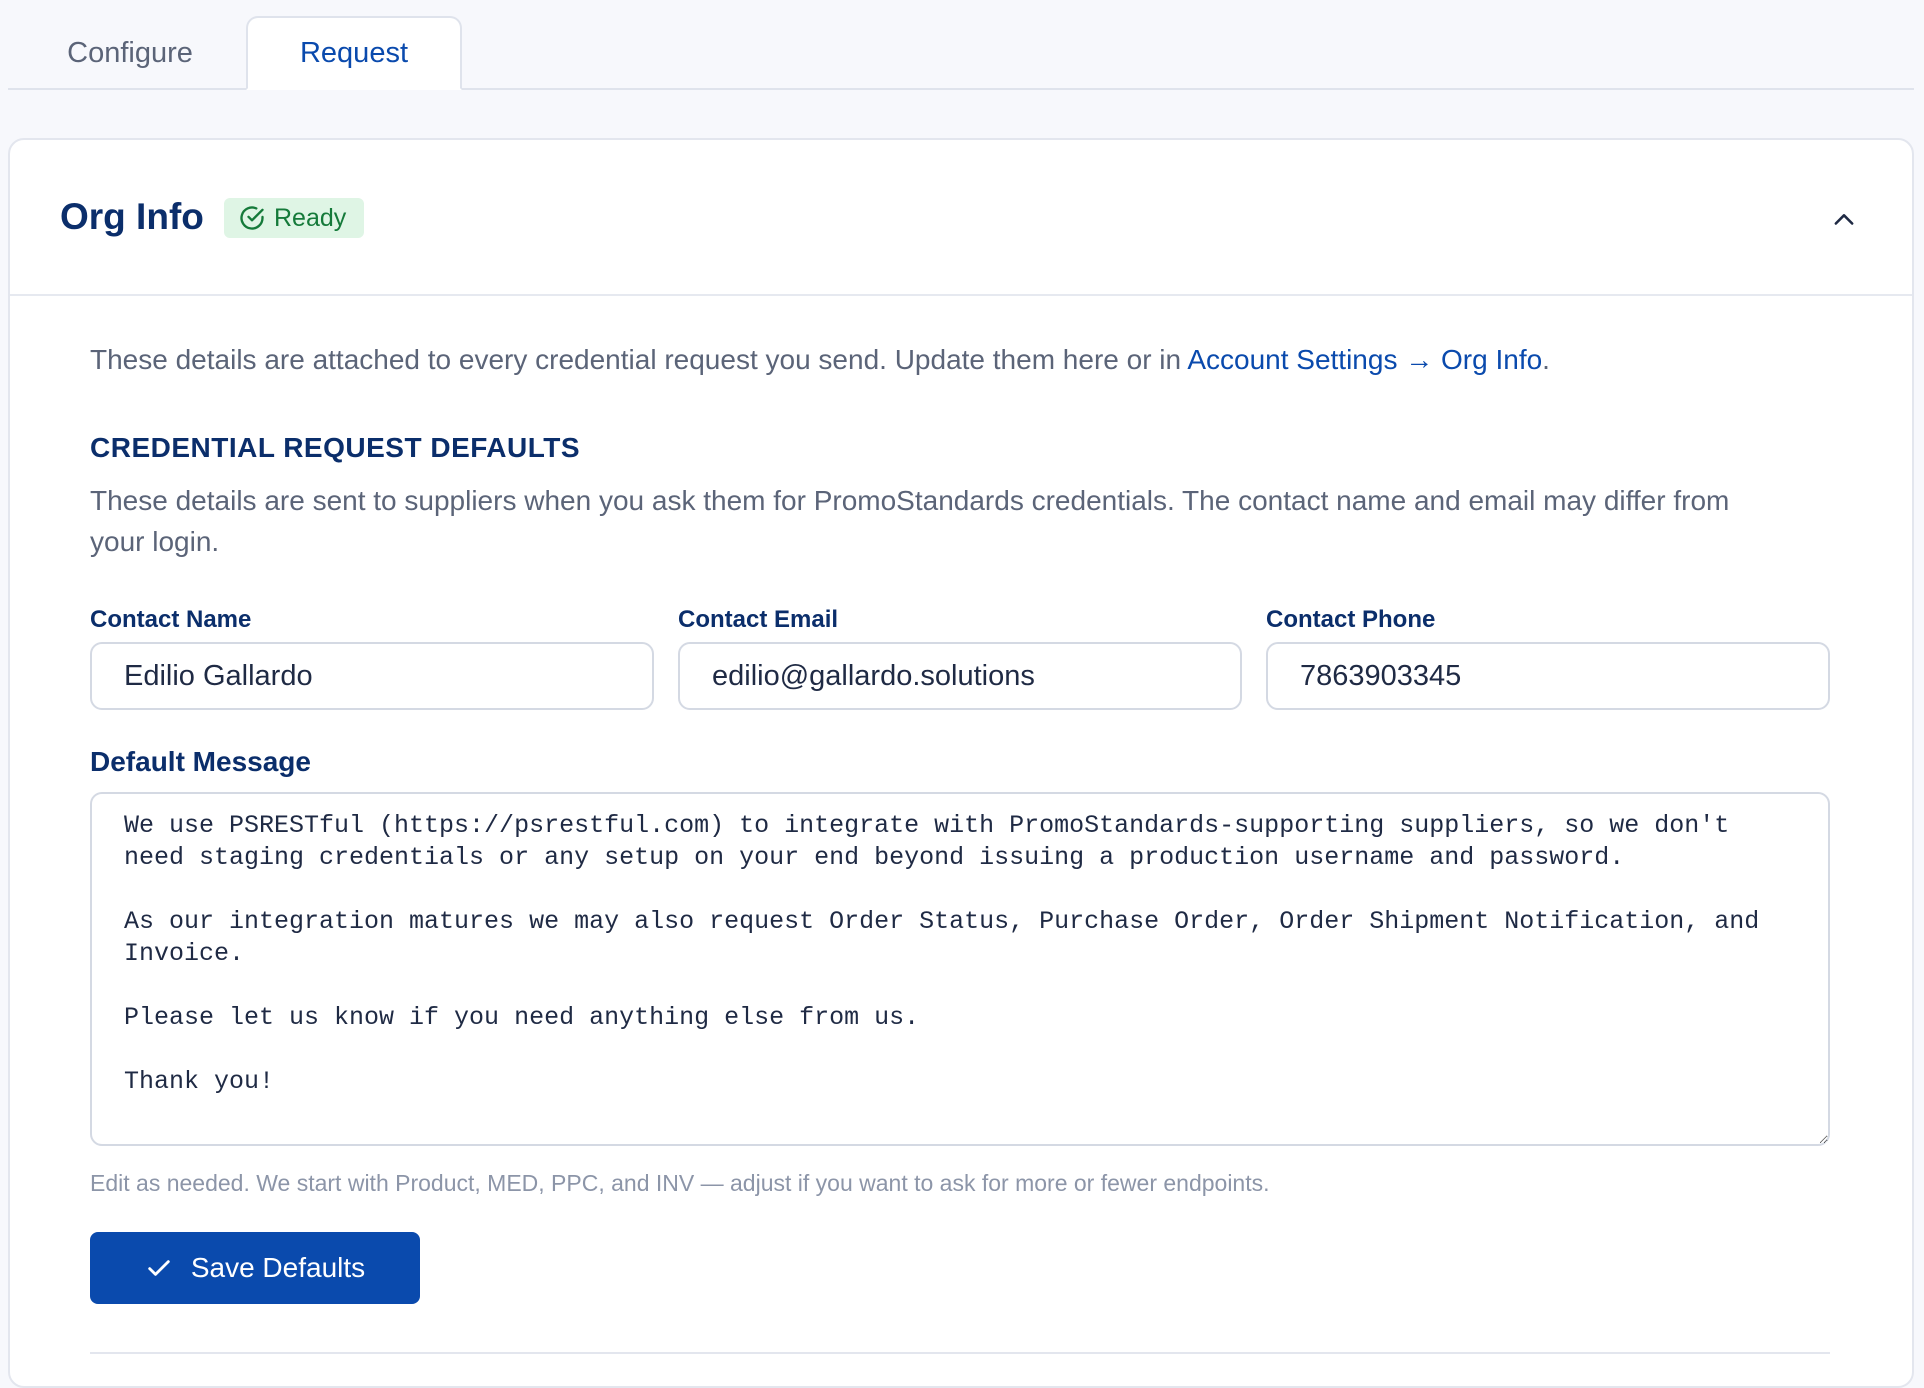  What do you see at coordinates (1351, 619) in the screenshot?
I see `contact-phone-label: Contact Phone` at bounding box center [1351, 619].